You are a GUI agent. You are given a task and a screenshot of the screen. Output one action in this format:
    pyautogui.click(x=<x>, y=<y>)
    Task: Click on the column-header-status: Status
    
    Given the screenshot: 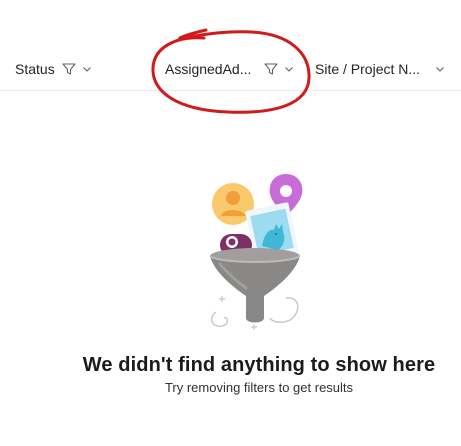 What is the action you would take?
    pyautogui.click(x=54, y=69)
    